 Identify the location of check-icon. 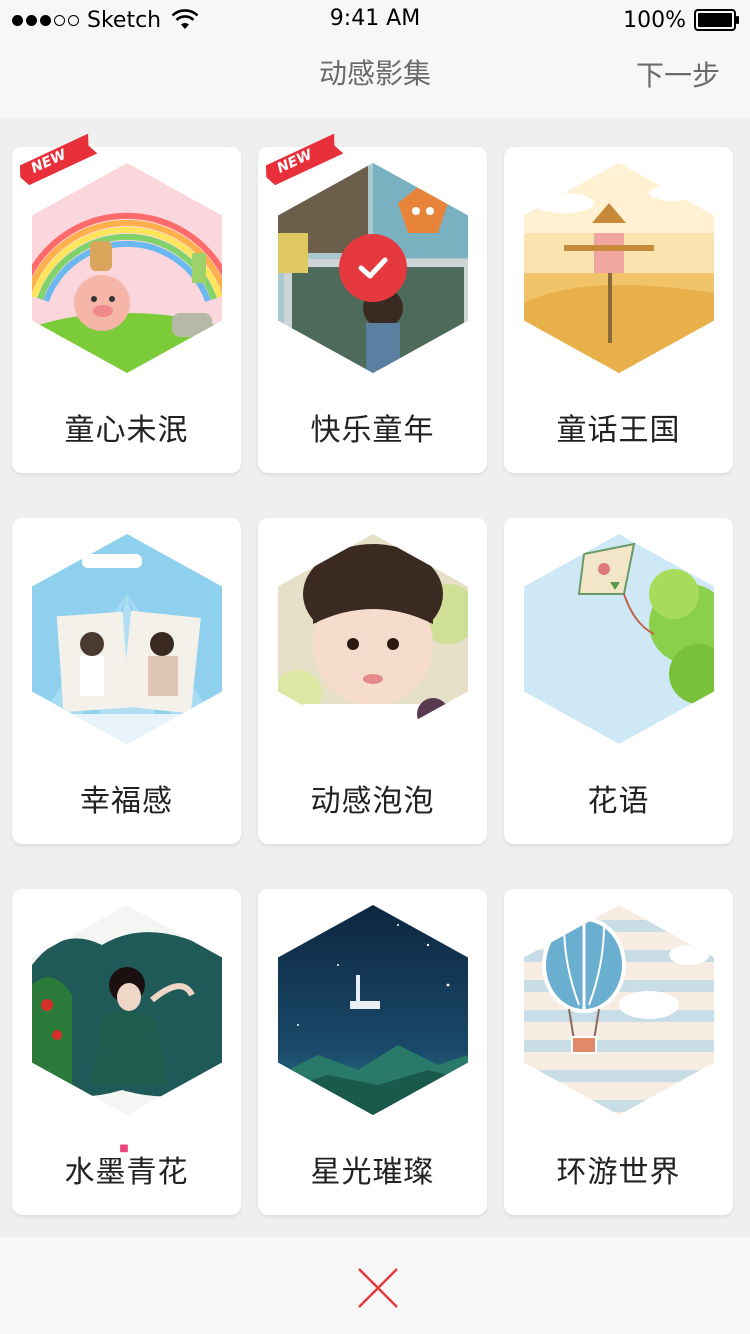
(373, 268).